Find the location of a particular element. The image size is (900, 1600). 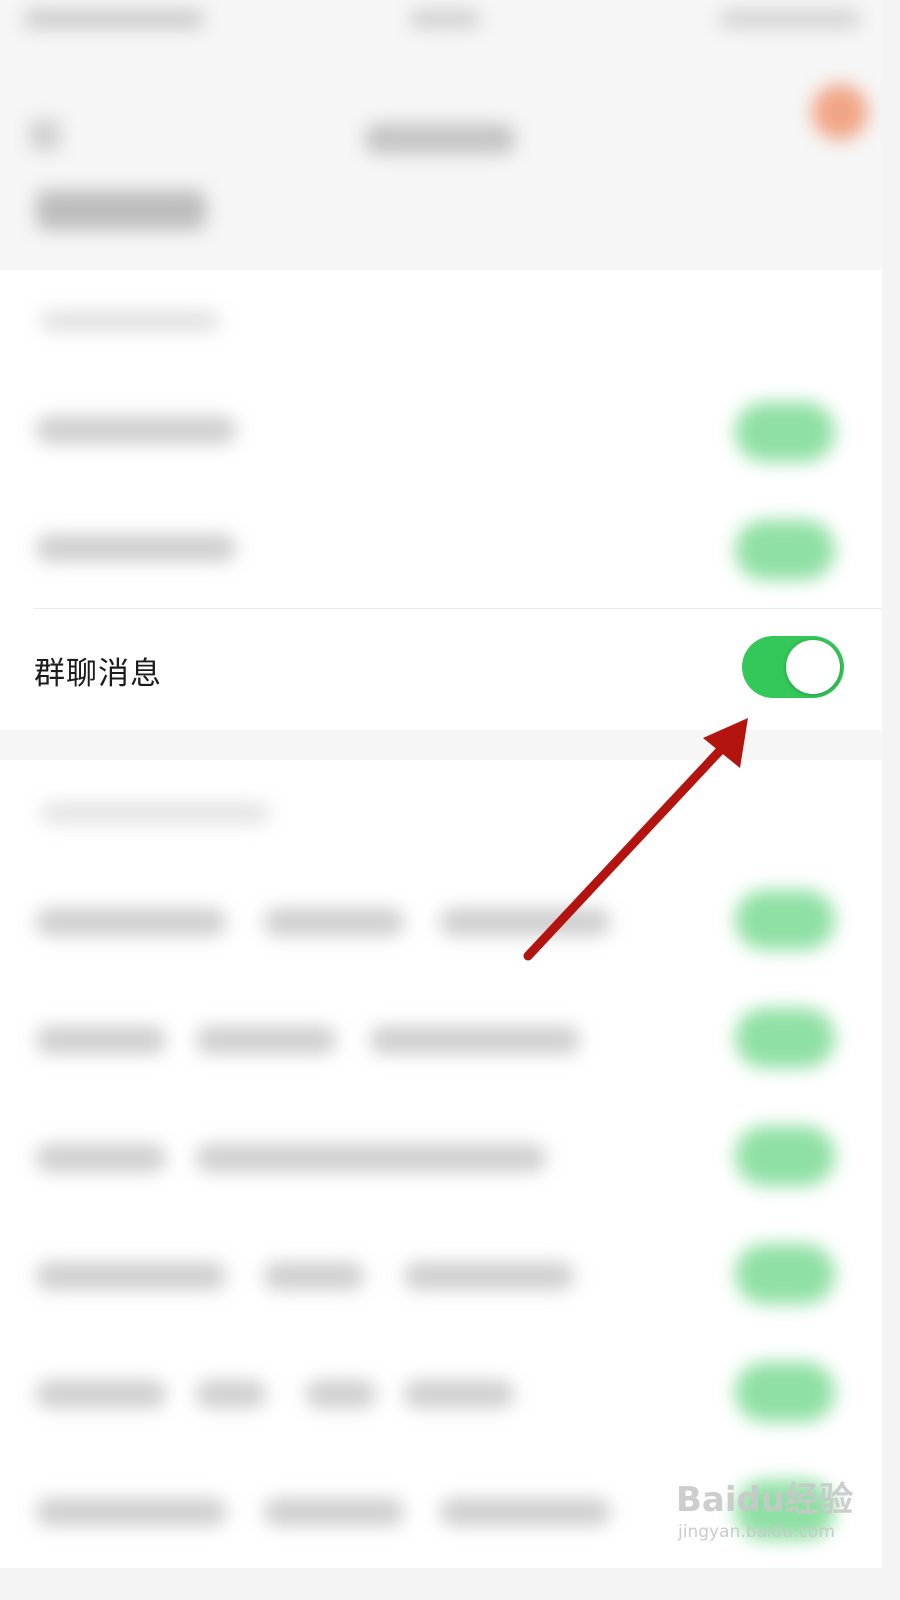

watermark-logo: Baidu经验 is located at coordinates (765, 1500).